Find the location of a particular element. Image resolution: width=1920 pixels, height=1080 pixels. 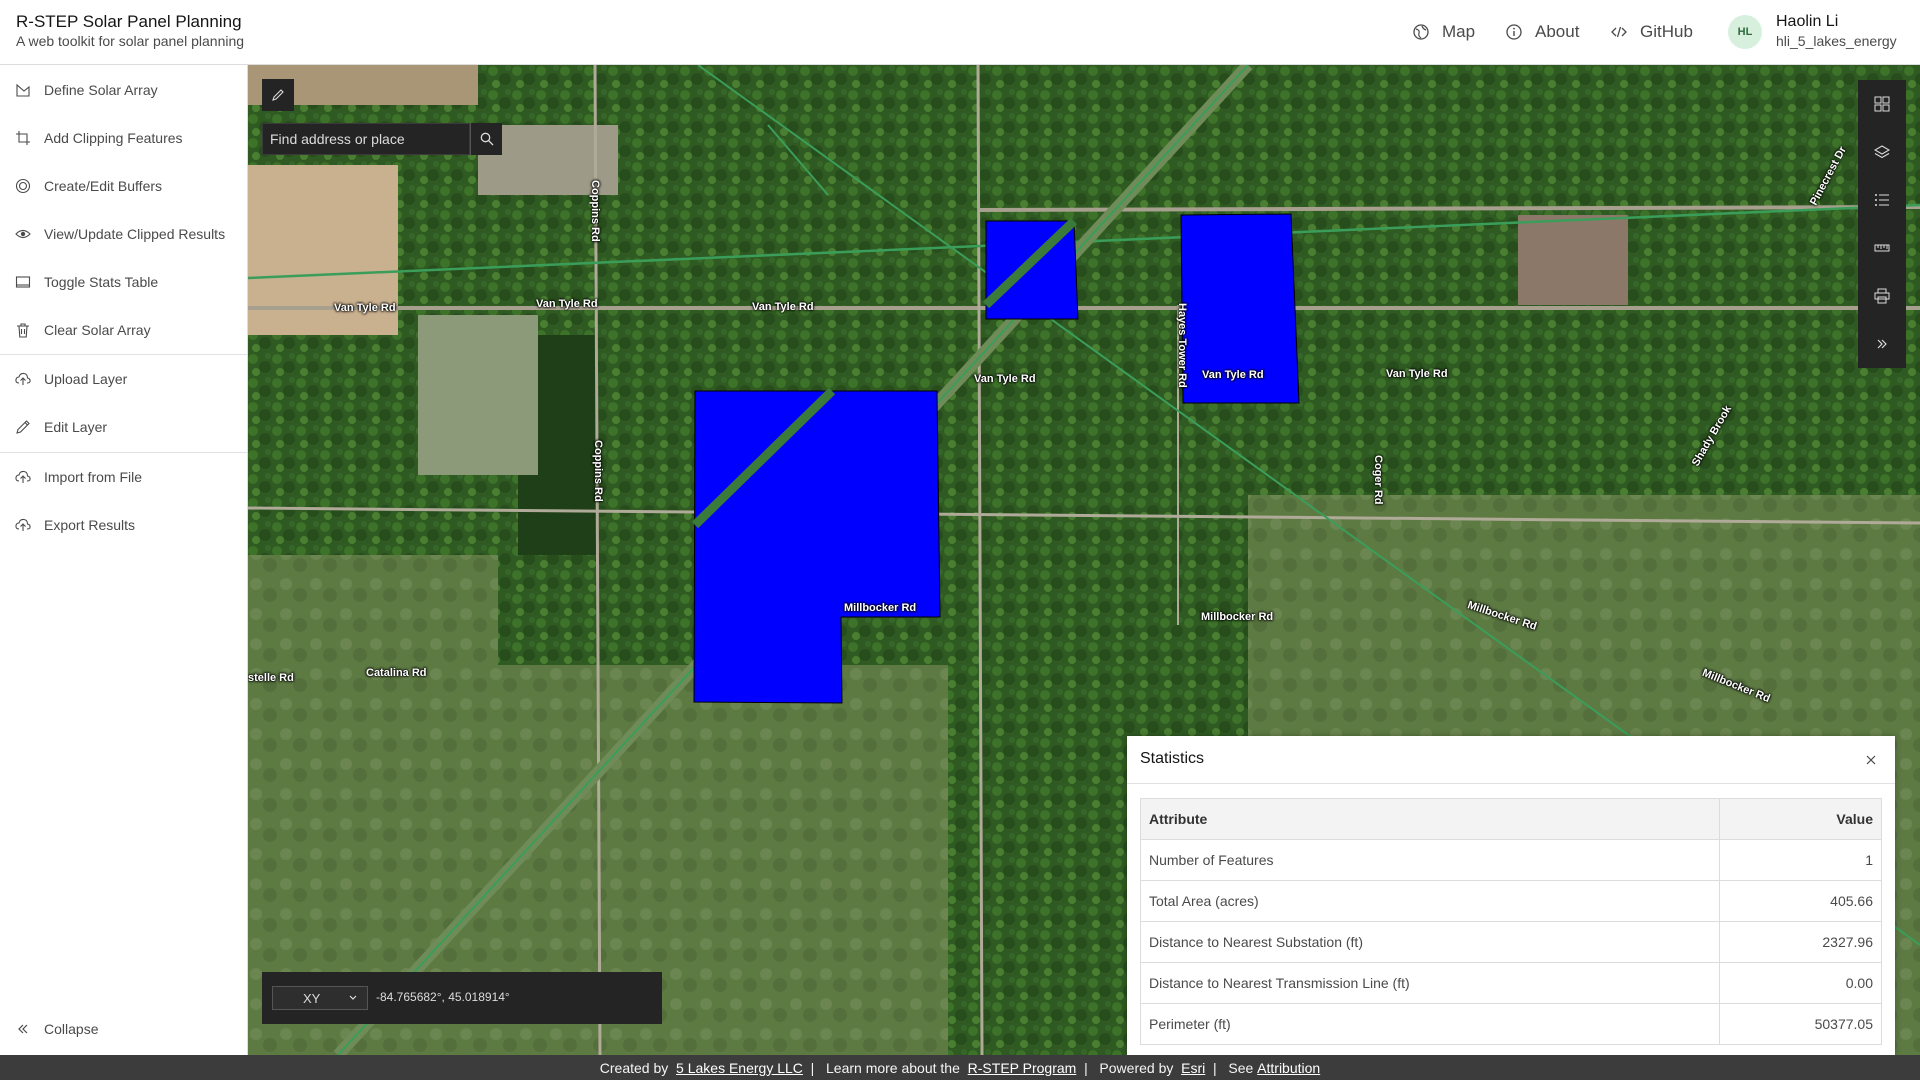

layers-icon is located at coordinates (1882, 152).